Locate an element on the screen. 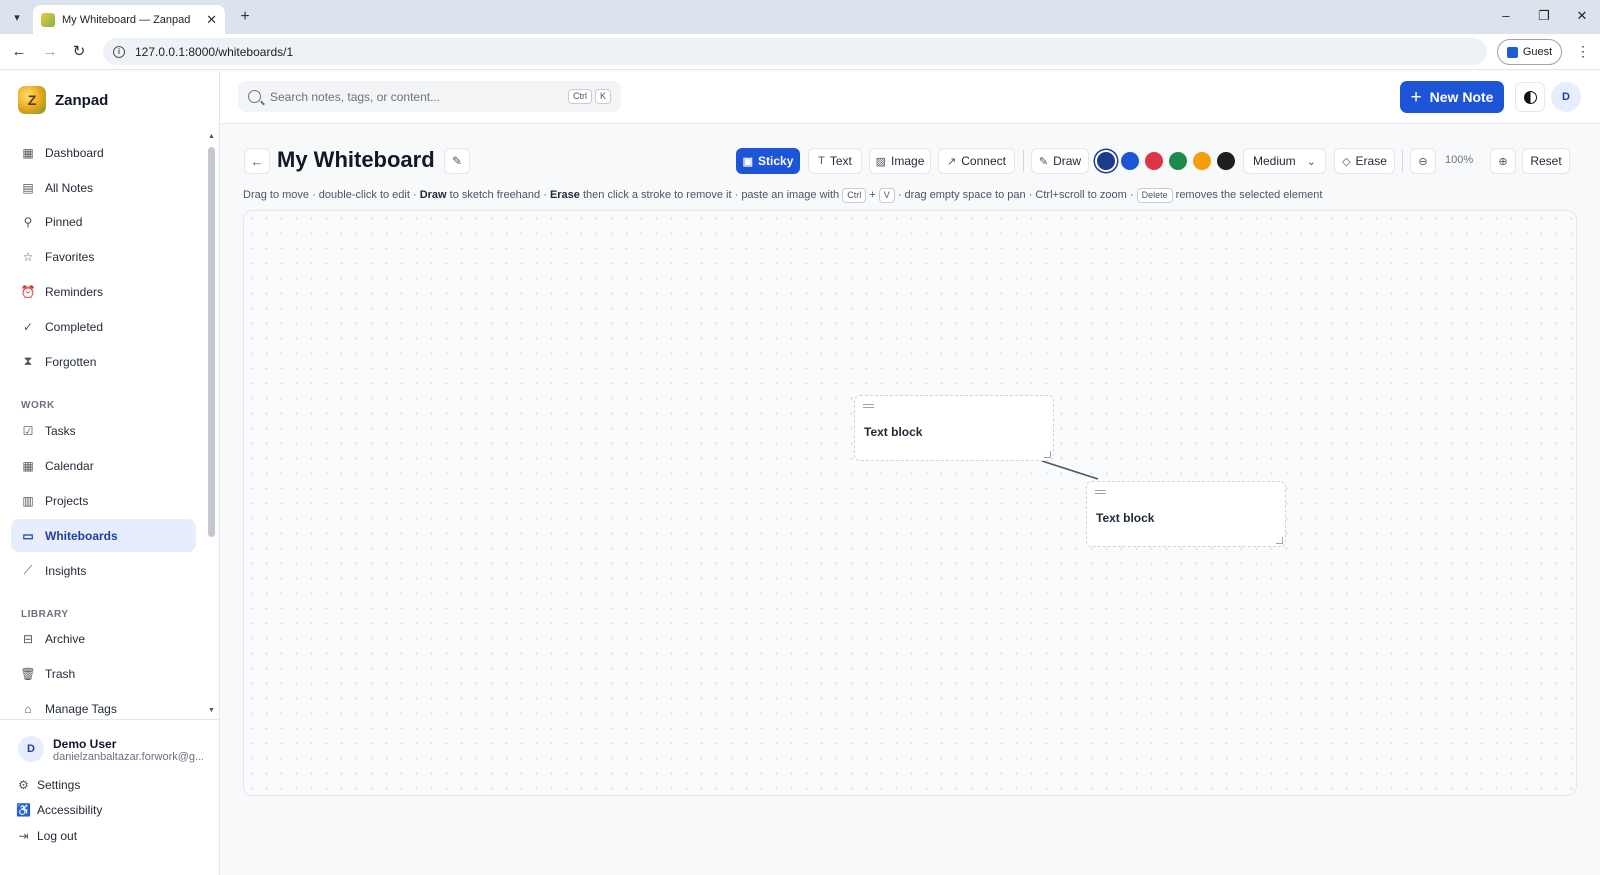  sidebar-item-reminders: ⏰ Reminders is located at coordinates (103, 291).